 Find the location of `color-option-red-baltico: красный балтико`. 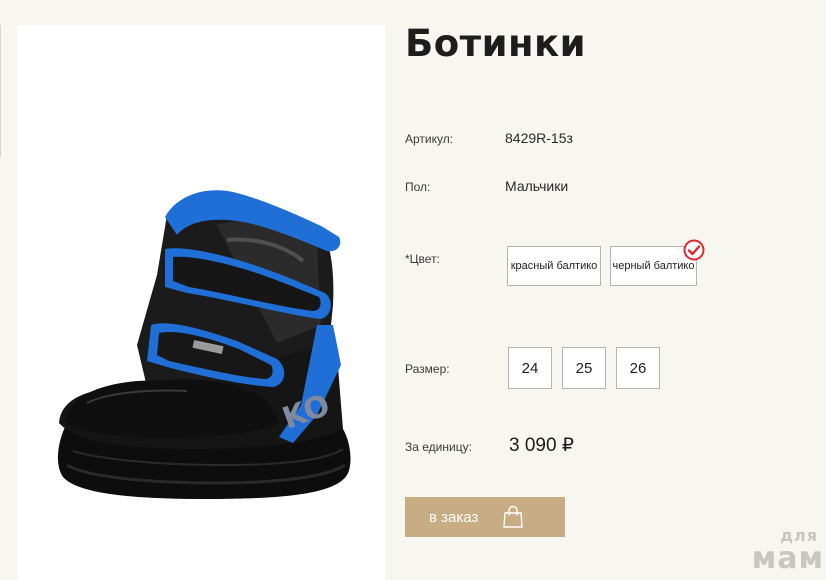

color-option-red-baltico: красный балтико is located at coordinates (554, 266).